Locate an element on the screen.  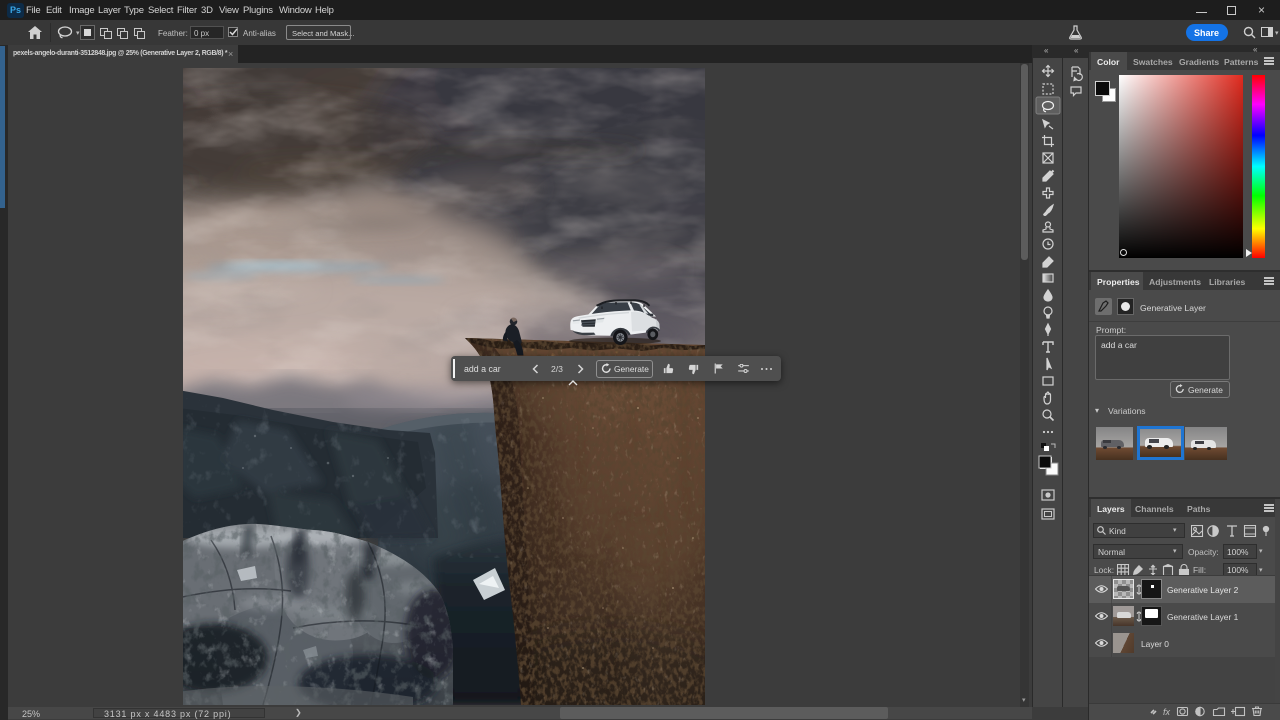
svg-text: fx is located at coordinates (1167, 712).